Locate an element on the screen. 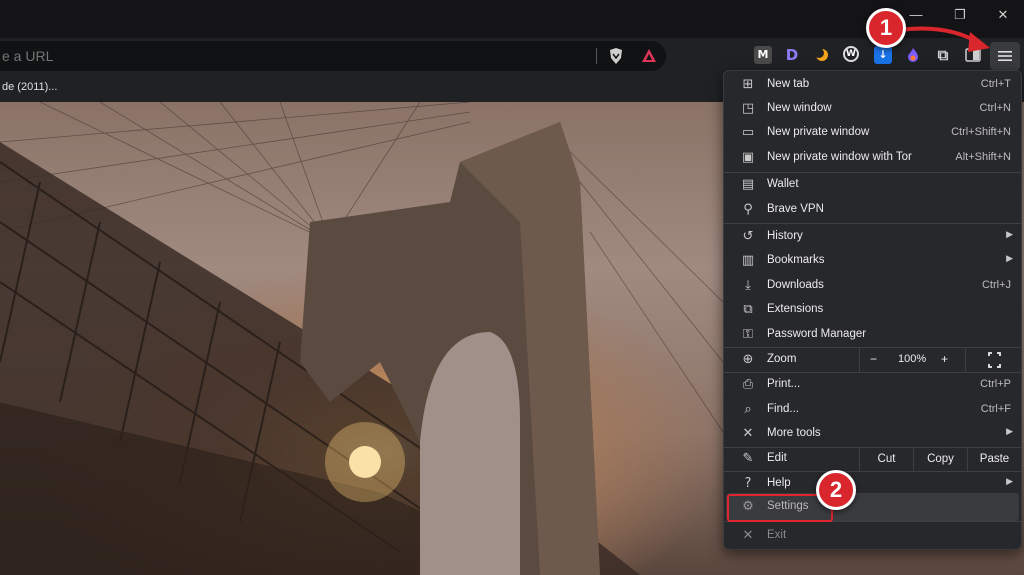  fullscreen-icon is located at coordinates (994, 360).